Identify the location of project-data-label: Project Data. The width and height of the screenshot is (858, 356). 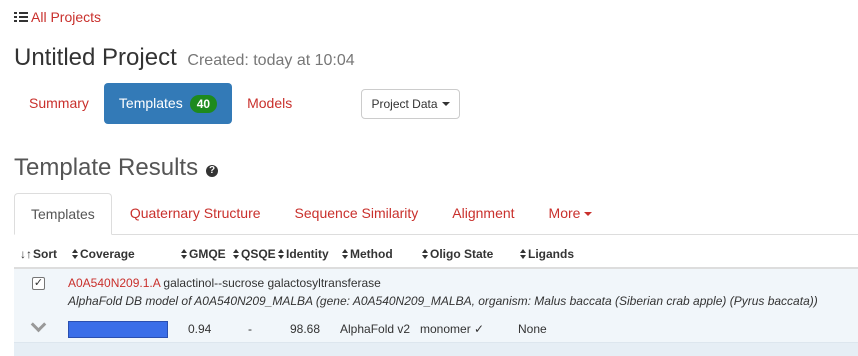
(404, 104).